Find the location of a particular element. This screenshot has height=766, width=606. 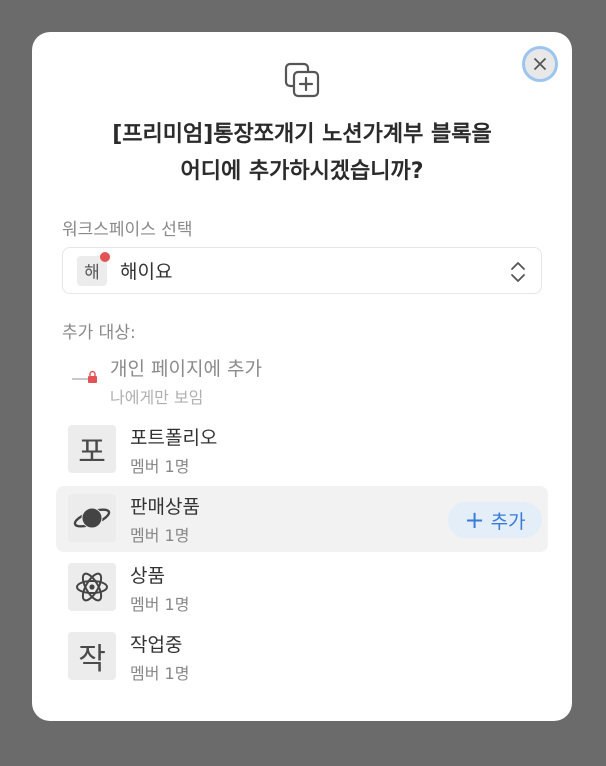

dialog-title: [프리미엄]통장쪼개기 노션가계부 블록을 어디에 추가하시겠습니까? is located at coordinates (302, 153).